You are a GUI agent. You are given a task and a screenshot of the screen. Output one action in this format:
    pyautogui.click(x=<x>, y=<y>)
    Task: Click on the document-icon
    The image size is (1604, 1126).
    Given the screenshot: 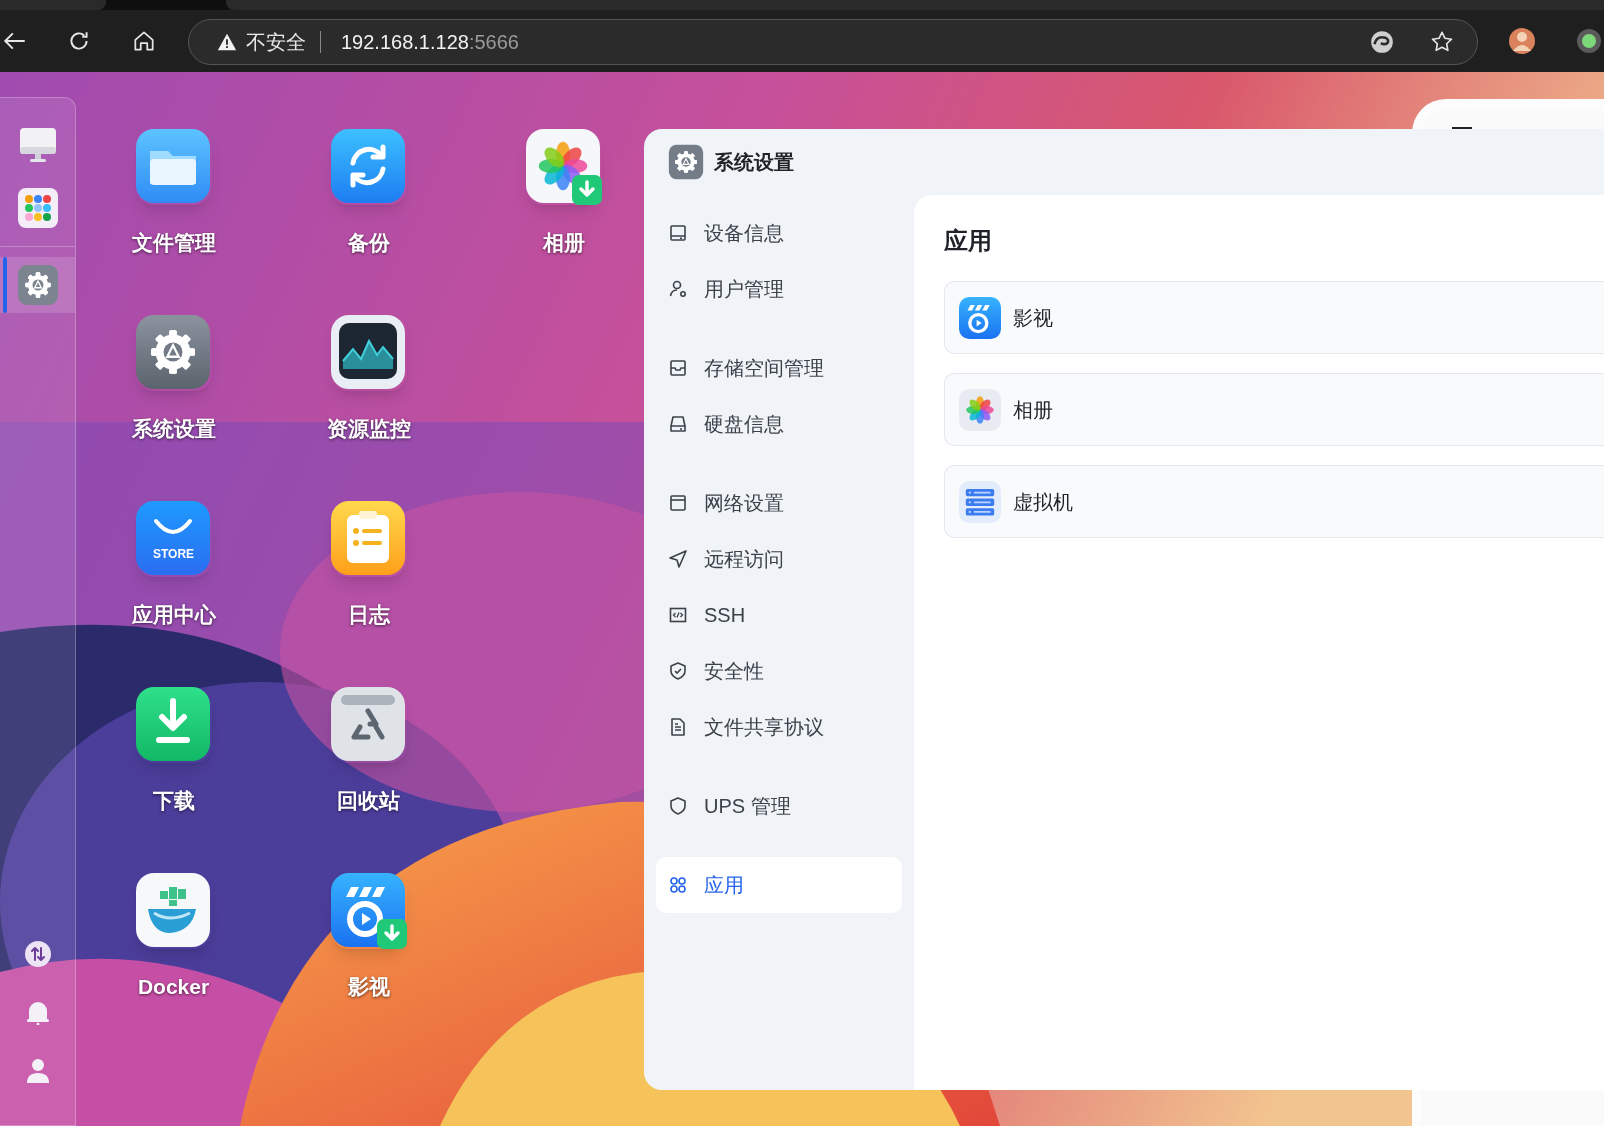 What is the action you would take?
    pyautogui.click(x=678, y=727)
    